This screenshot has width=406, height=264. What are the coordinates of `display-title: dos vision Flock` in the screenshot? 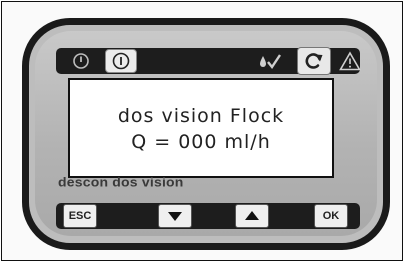 It's located at (201, 116).